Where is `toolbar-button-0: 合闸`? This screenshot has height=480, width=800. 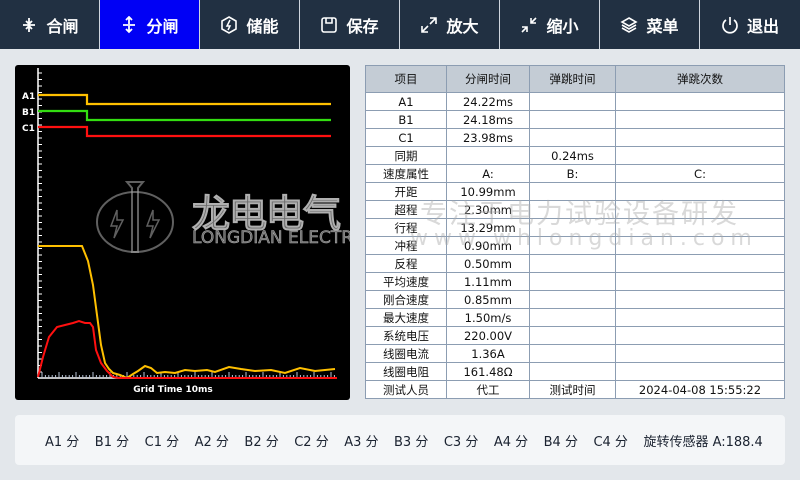 toolbar-button-0: 合闸 is located at coordinates (50, 24).